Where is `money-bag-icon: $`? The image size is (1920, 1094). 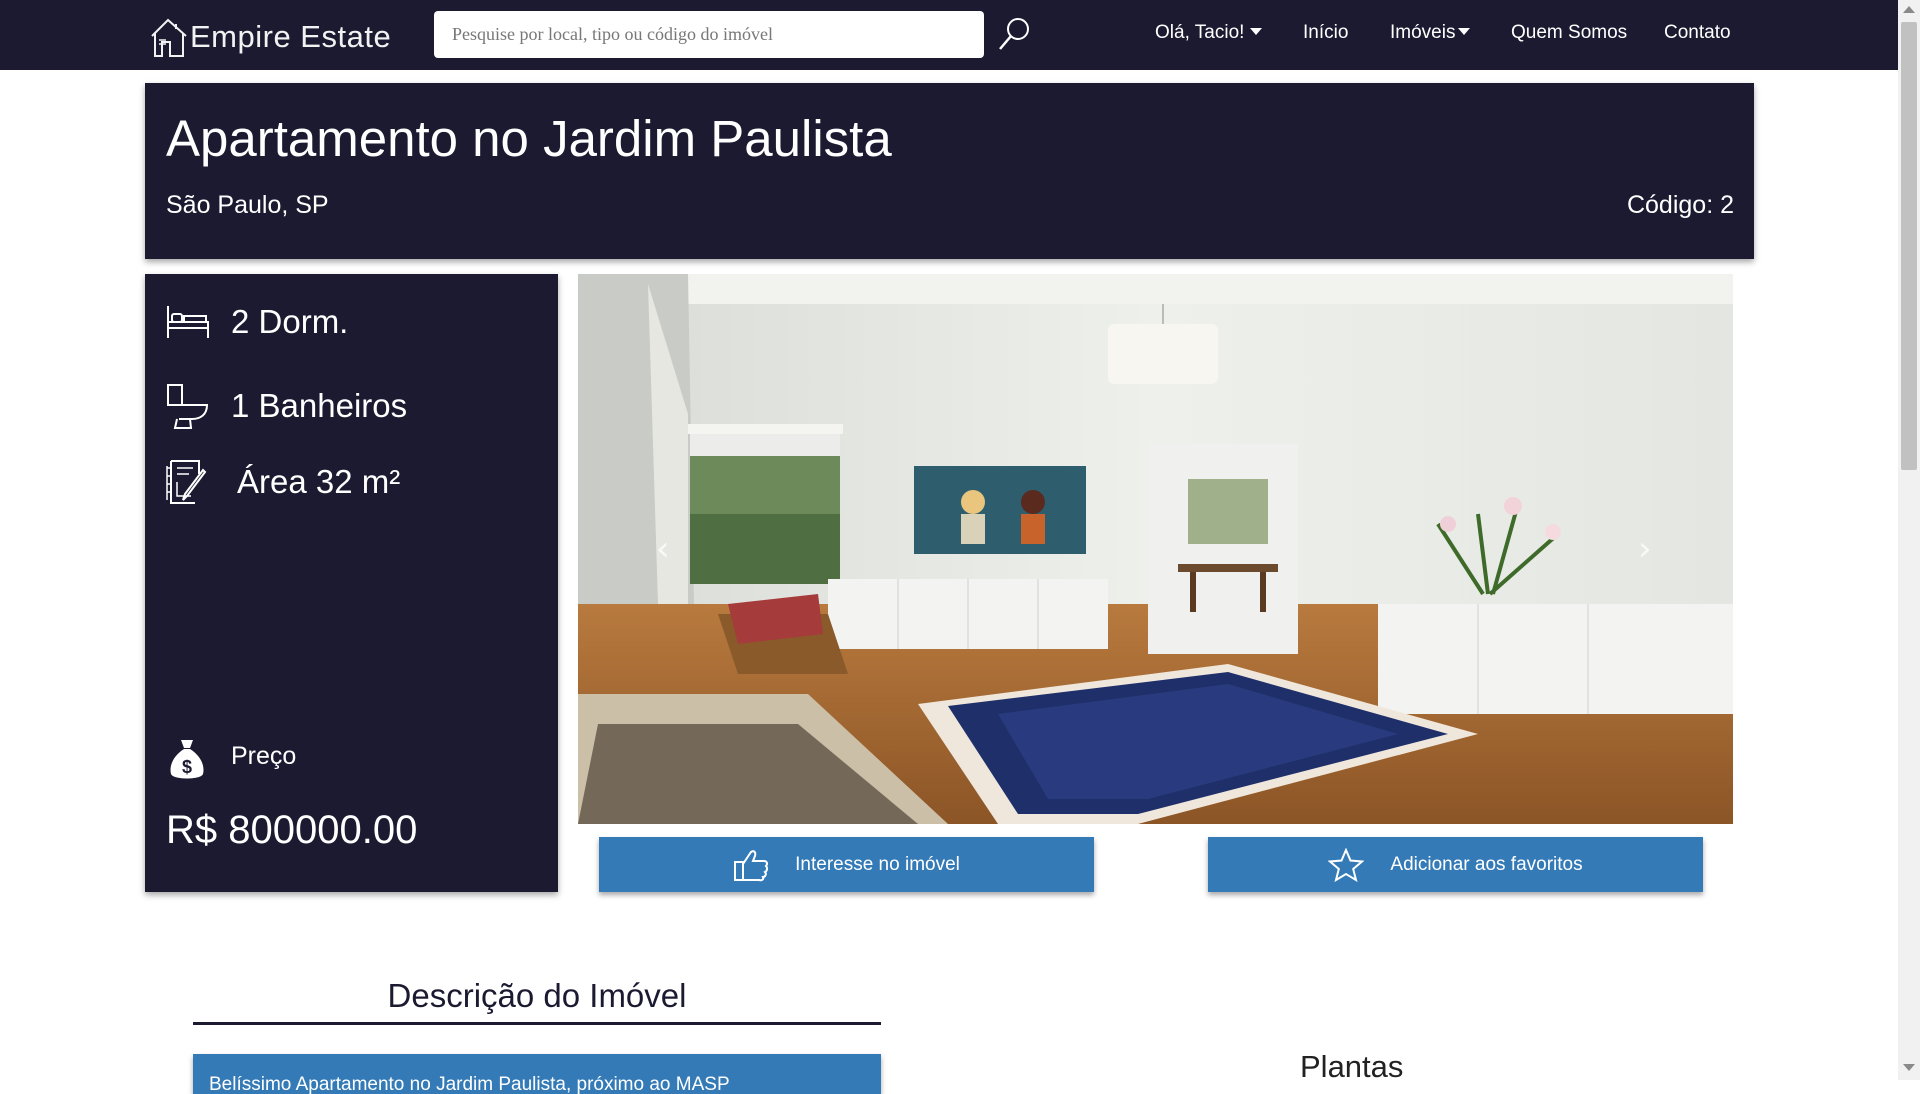
money-bag-icon: $ is located at coordinates (187, 759).